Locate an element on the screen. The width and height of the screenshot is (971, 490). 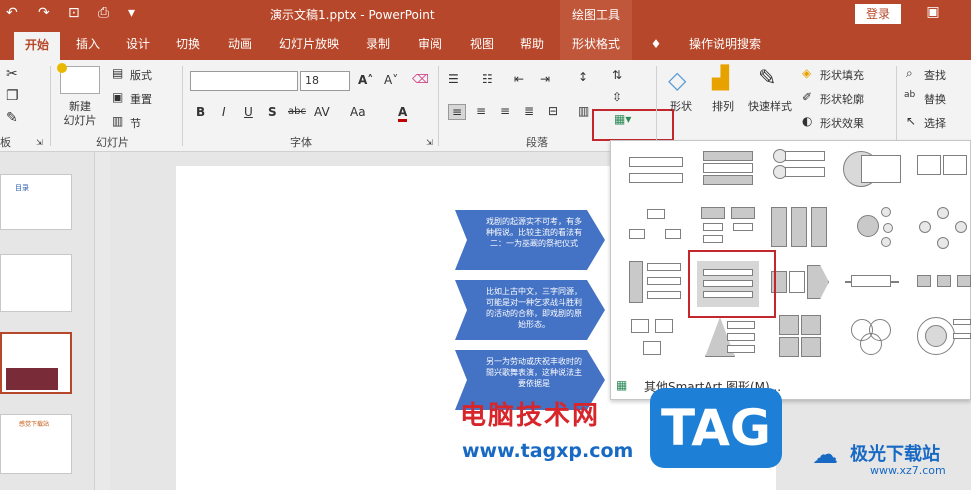
thumbnail-scrollbar is located at coordinates (102, 321).